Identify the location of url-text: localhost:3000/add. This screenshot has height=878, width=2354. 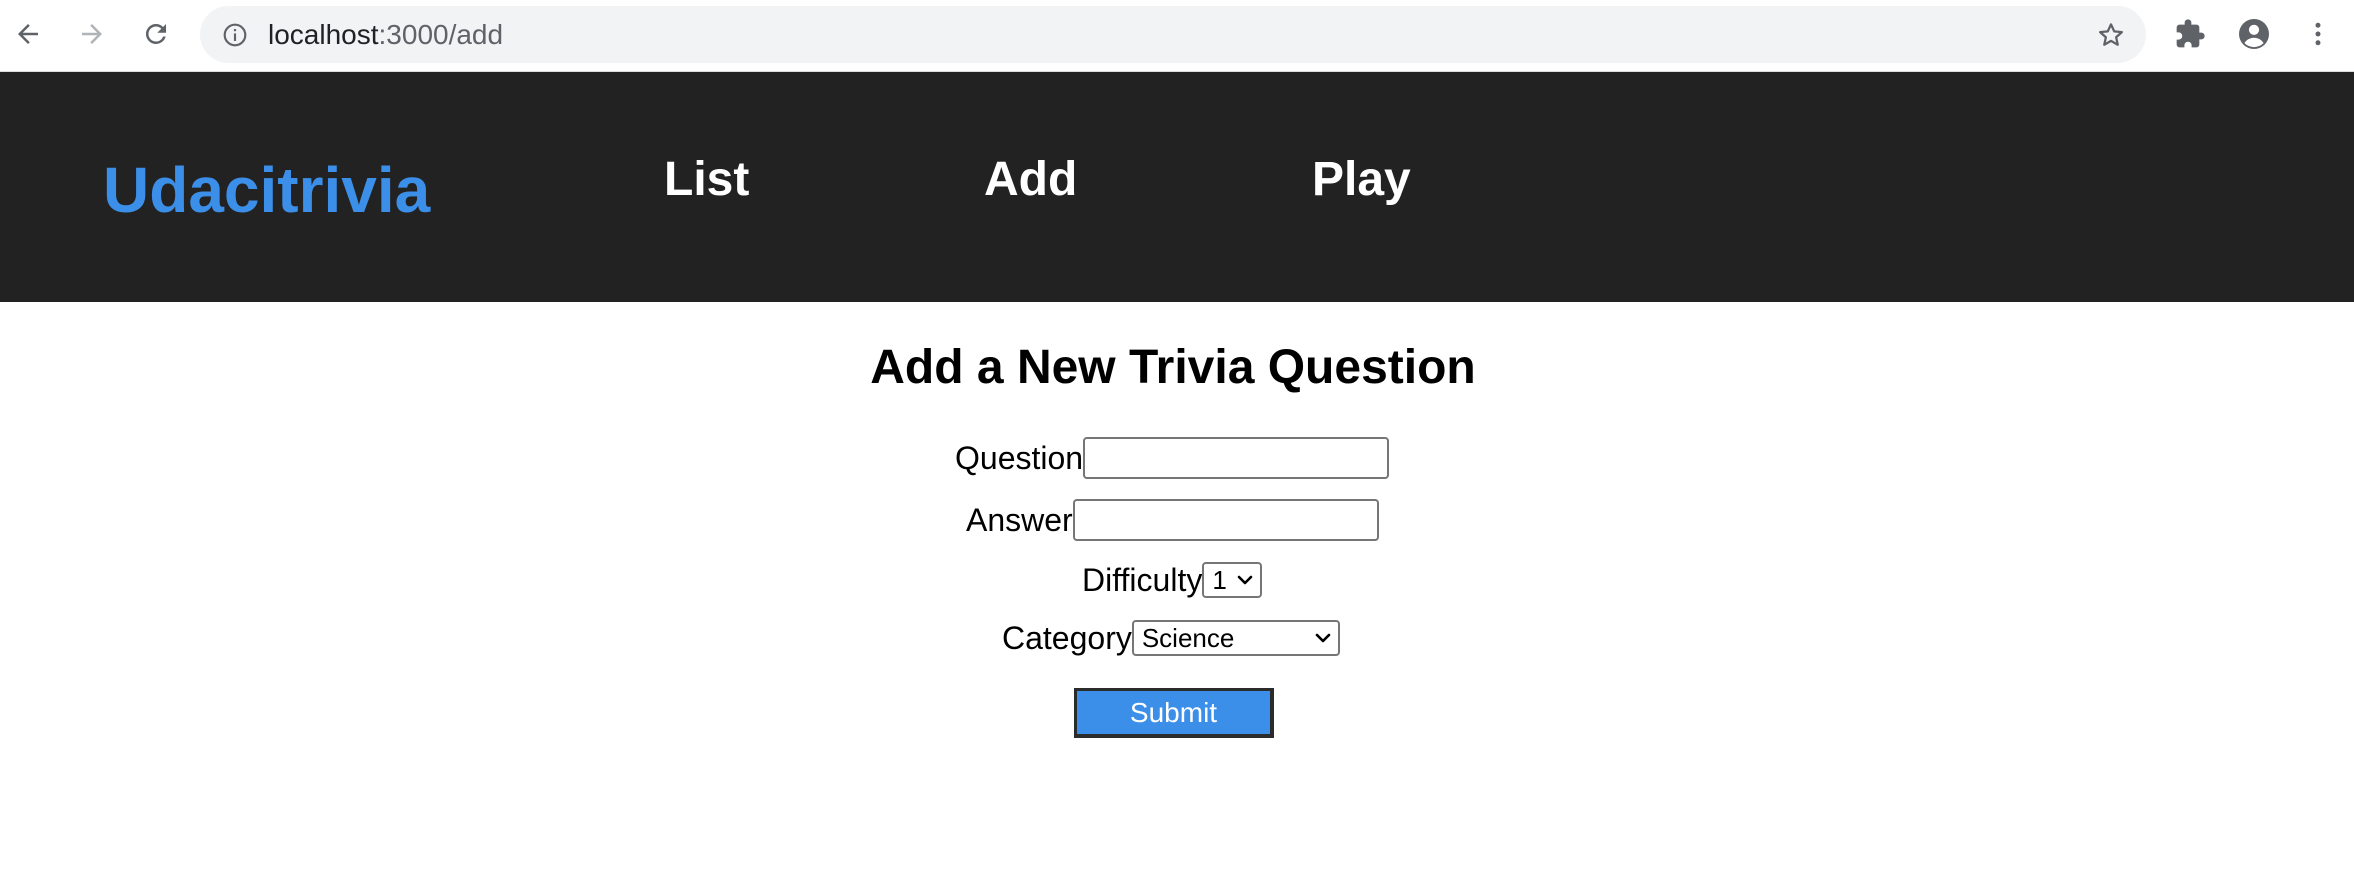
(385, 35).